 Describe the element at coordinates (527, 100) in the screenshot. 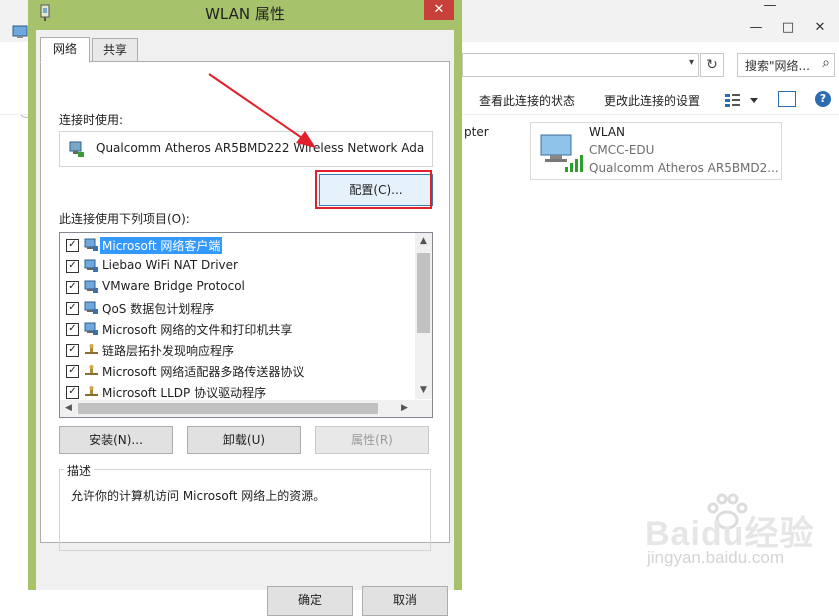

I see `view-status-button: 查看此连接的状态` at that location.